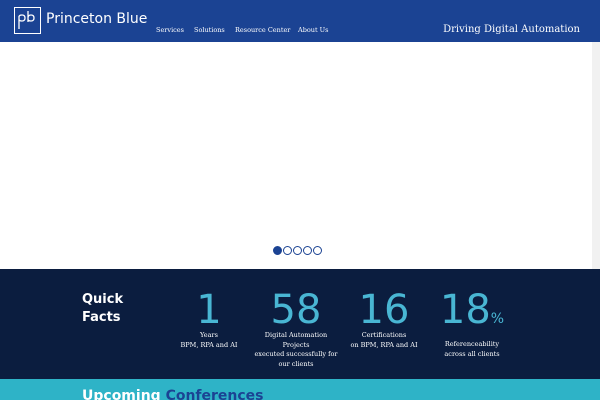 This screenshot has height=400, width=600. What do you see at coordinates (596, 155) in the screenshot?
I see `page-scrollbar` at bounding box center [596, 155].